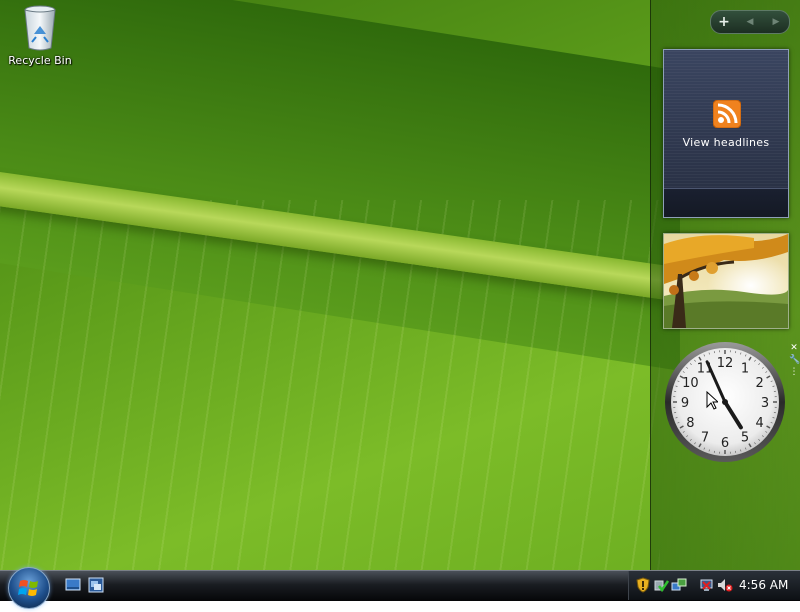  Describe the element at coordinates (726, 133) in the screenshot. I see `feed-headlines-gadget: View headlines` at that location.